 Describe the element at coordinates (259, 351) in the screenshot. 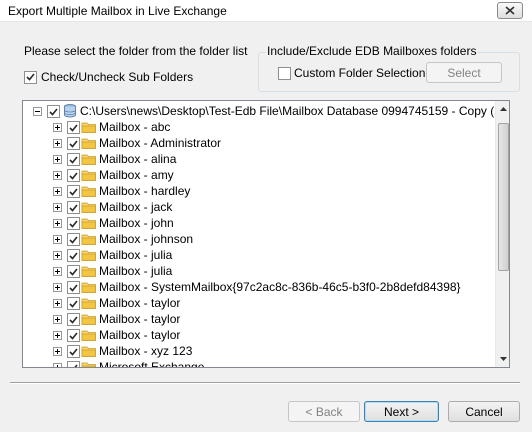

I see `tree-item: Mailbox - xyz 123` at that location.